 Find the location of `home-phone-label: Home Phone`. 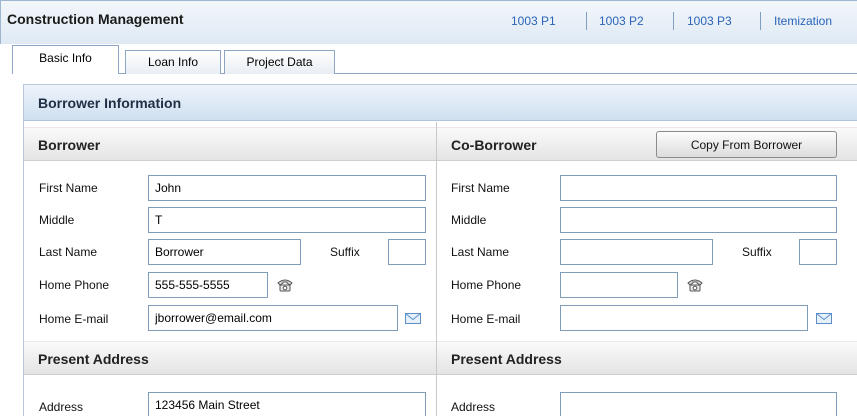

home-phone-label: Home Phone is located at coordinates (74, 285).